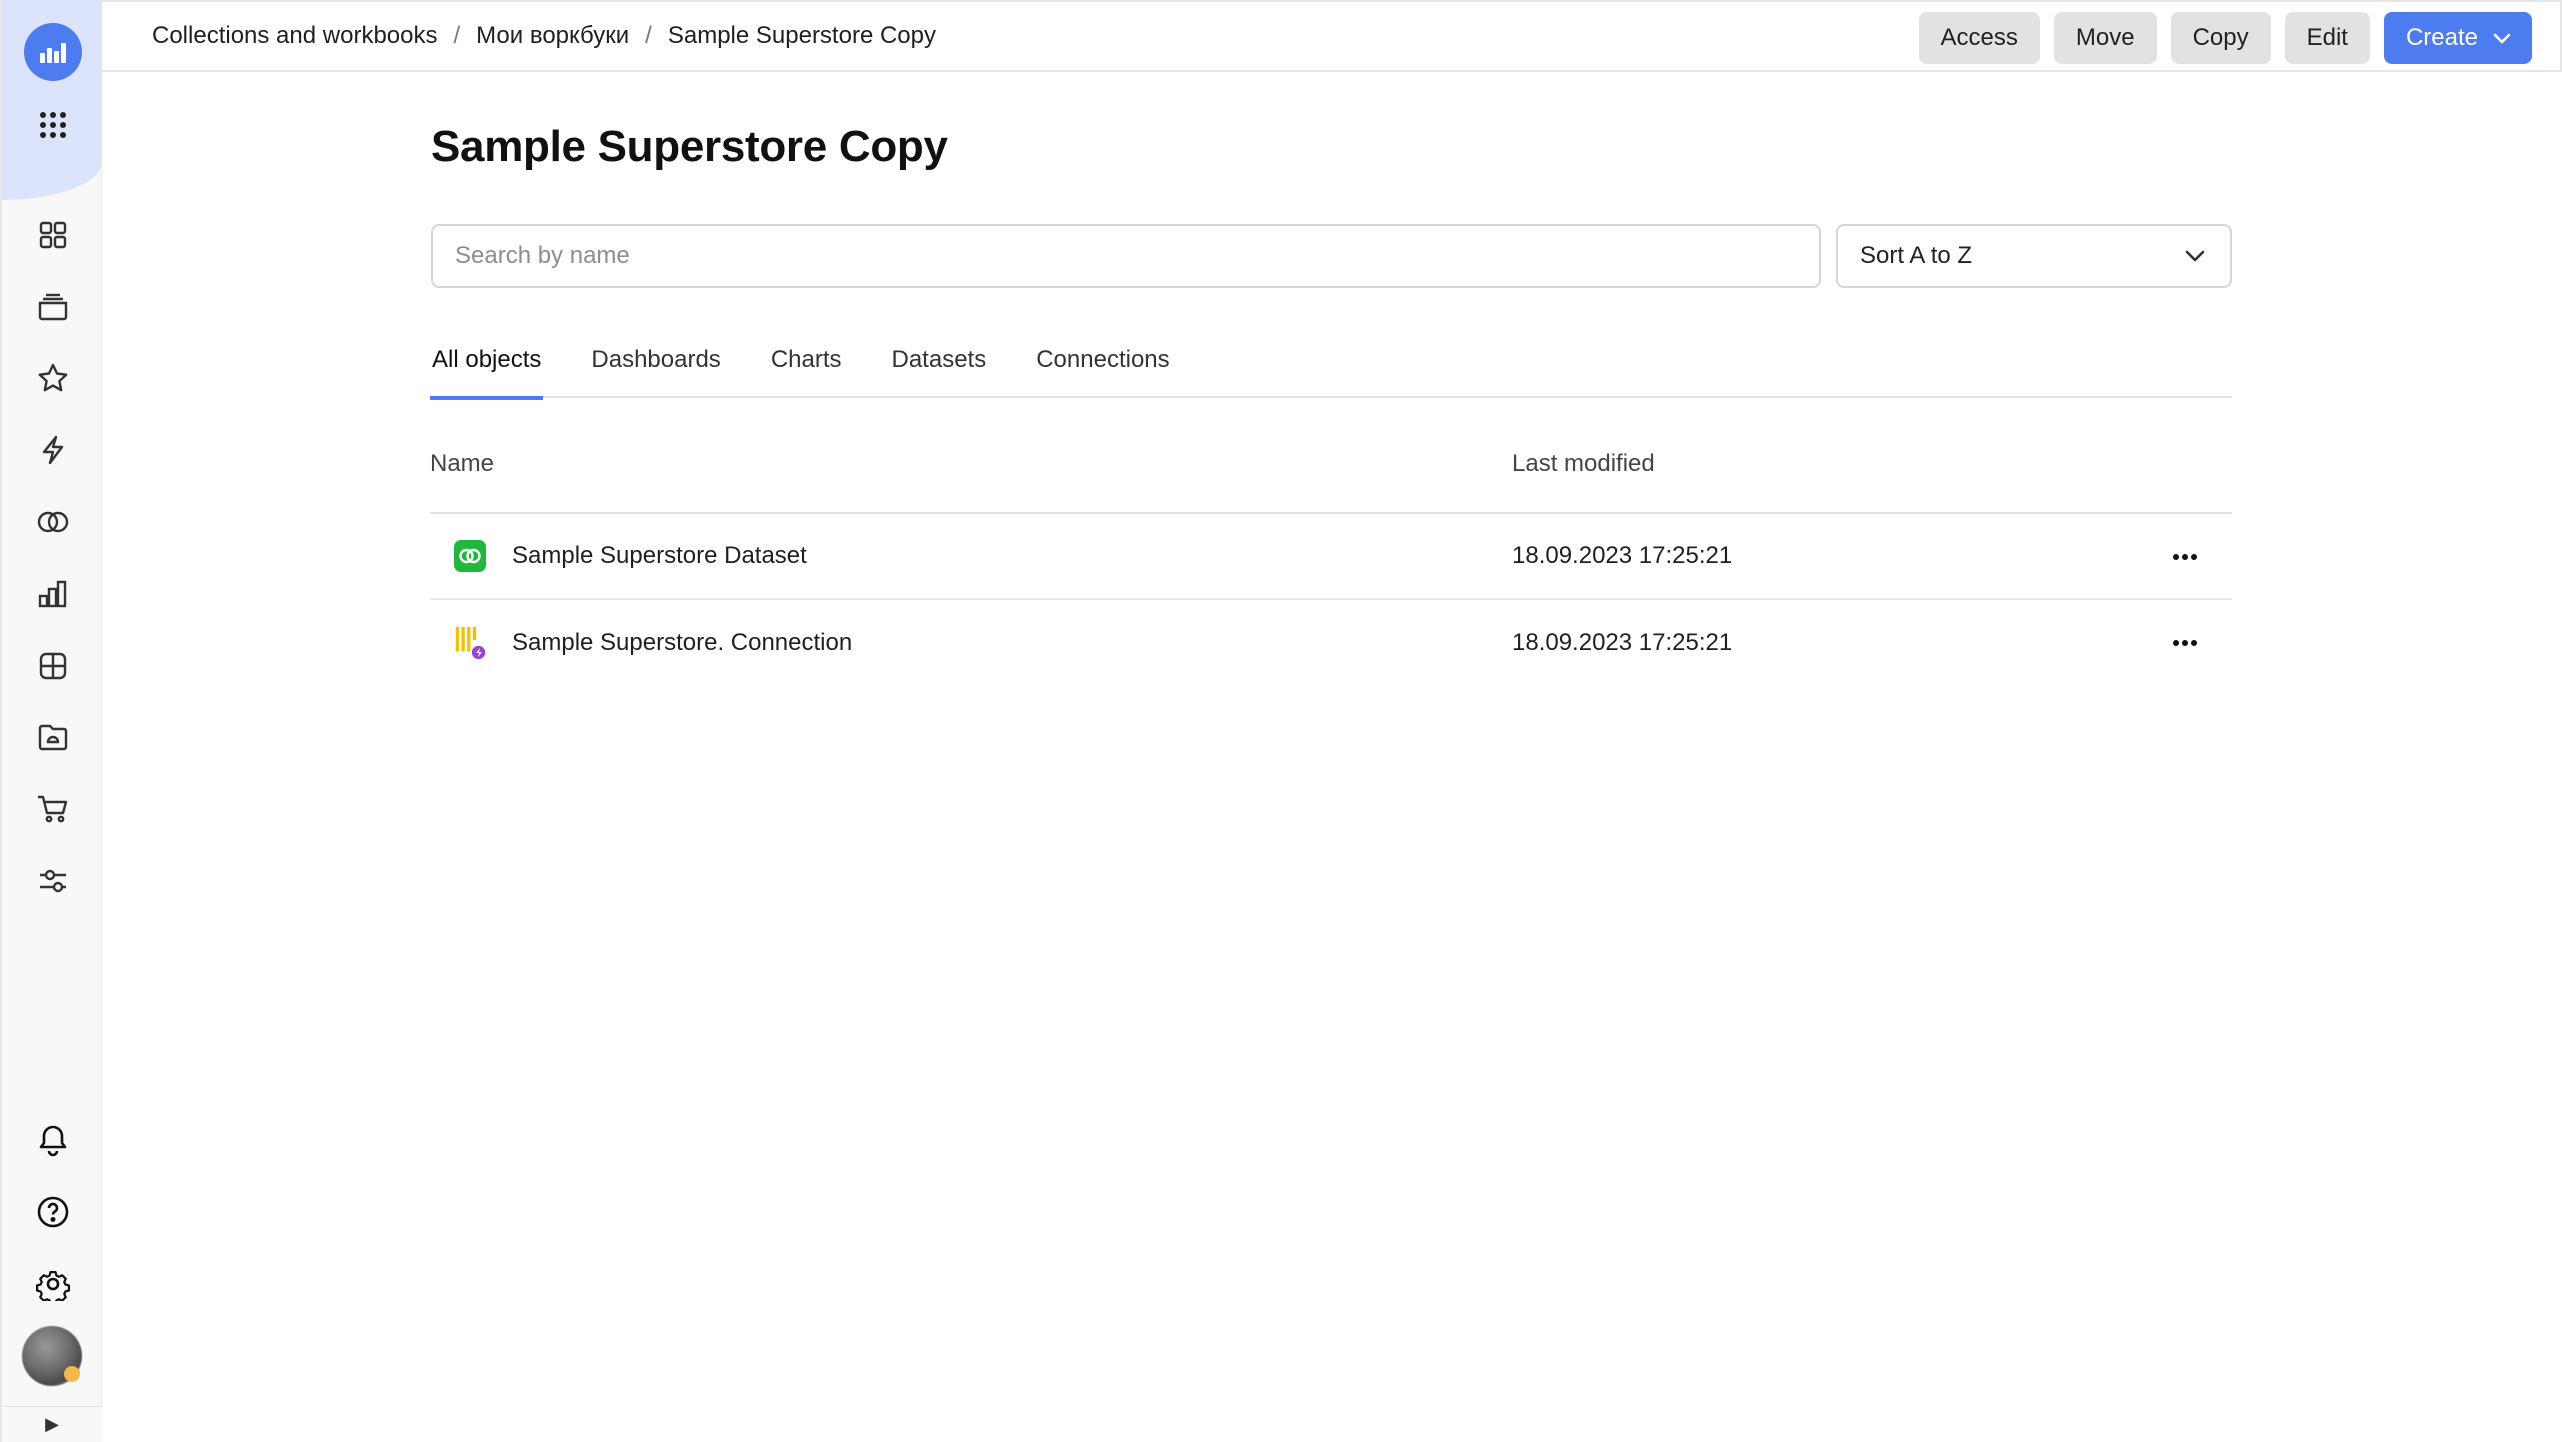 The height and width of the screenshot is (1442, 2562). I want to click on tab-dashboards: Dashboards, so click(655, 371).